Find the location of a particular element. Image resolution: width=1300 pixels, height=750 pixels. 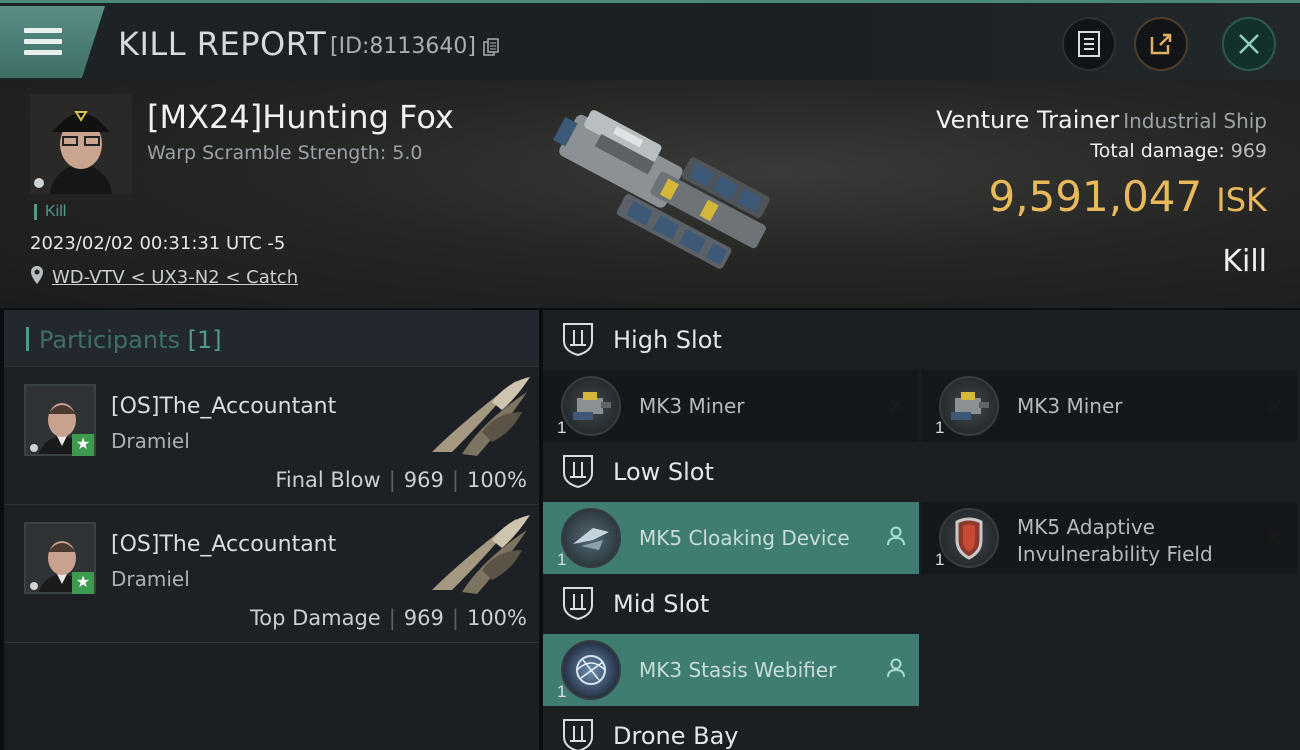

ship-name: Venture Trainer Industrial Ship is located at coordinates (1101, 120).